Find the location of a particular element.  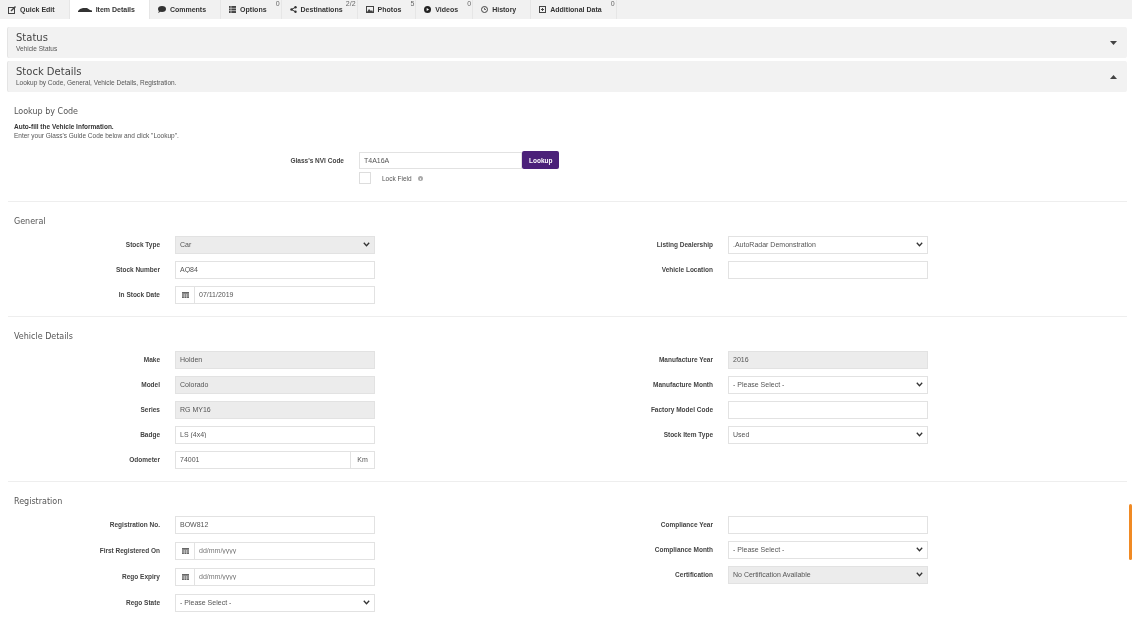

info-icon is located at coordinates (420, 178).